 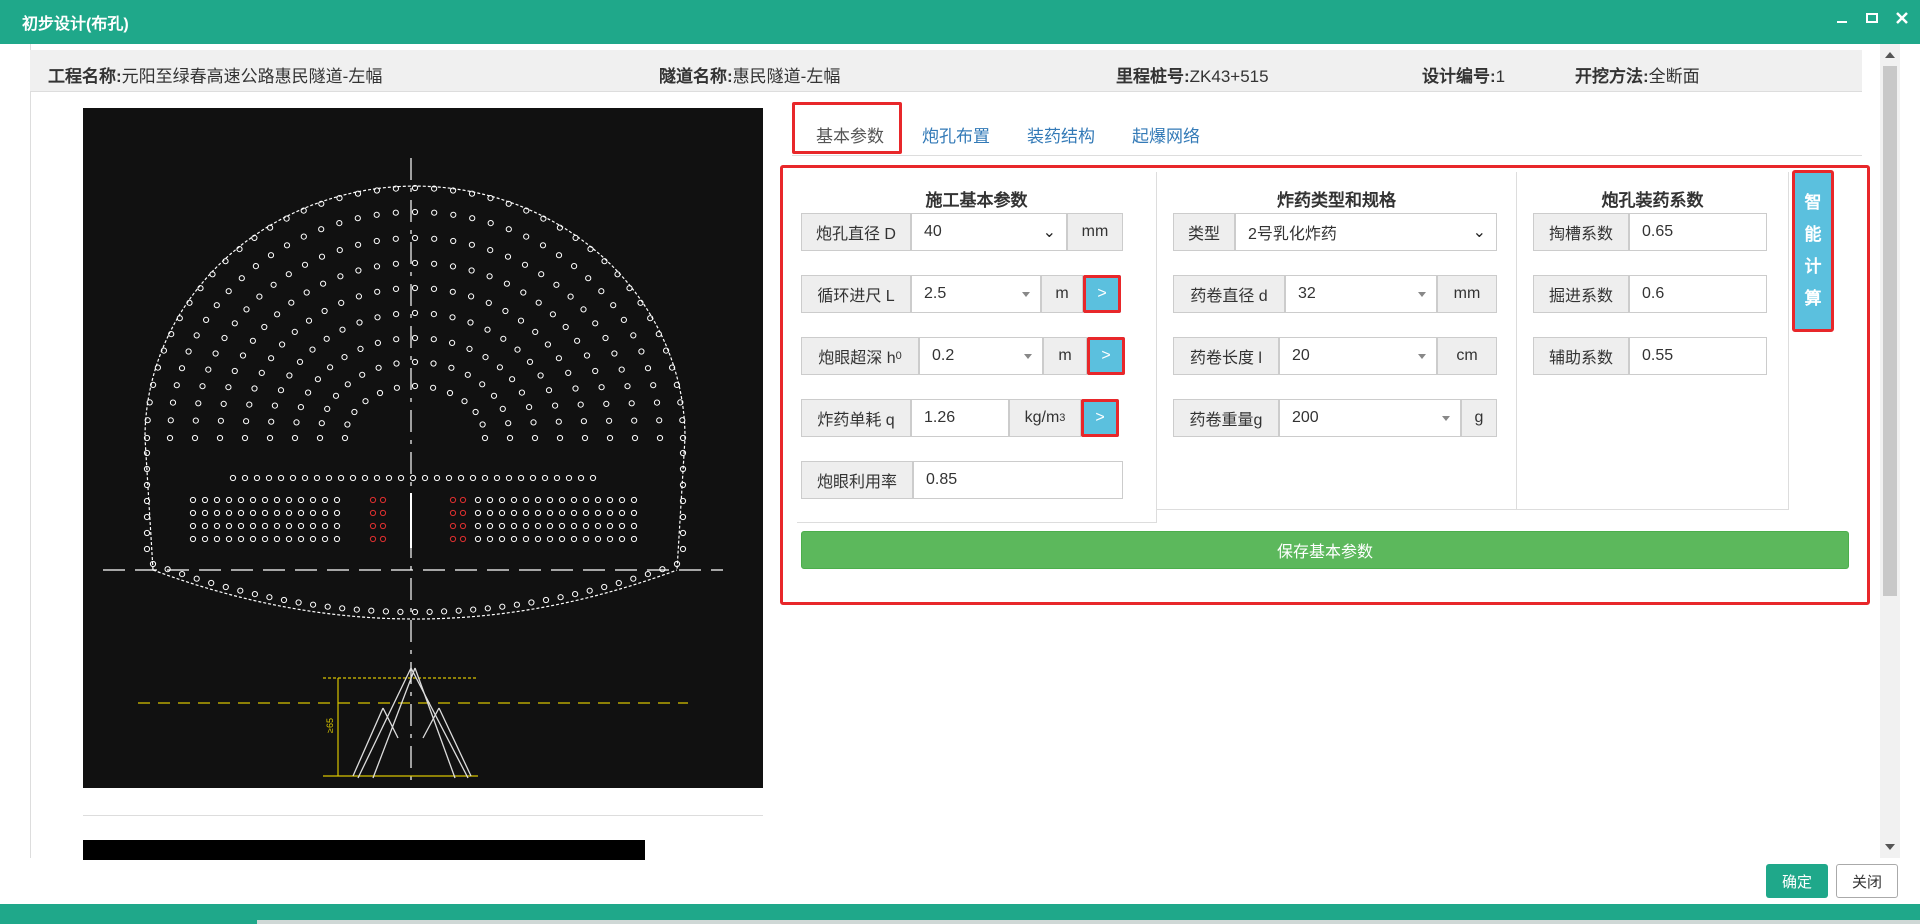 I want to click on roll-length-unit: cm, so click(x=1467, y=356).